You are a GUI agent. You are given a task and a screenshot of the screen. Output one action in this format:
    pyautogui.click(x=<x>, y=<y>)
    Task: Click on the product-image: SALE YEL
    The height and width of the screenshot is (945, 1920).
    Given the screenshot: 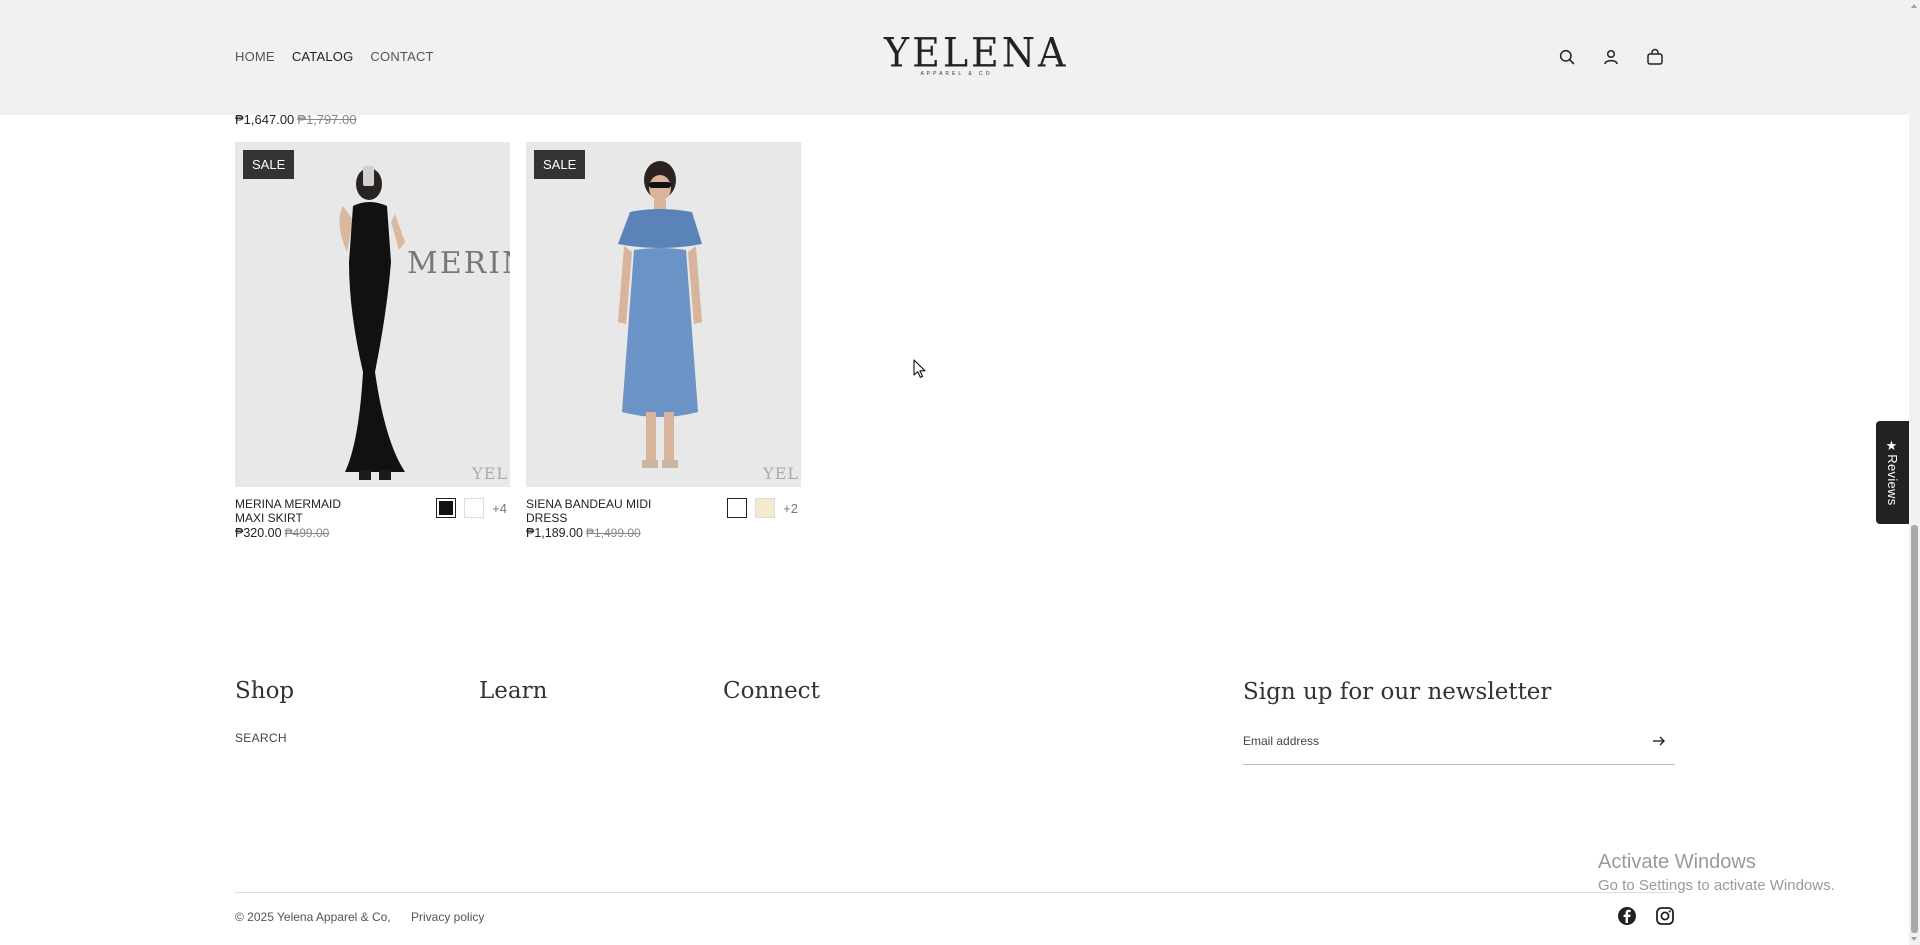 What is the action you would take?
    pyautogui.click(x=663, y=314)
    